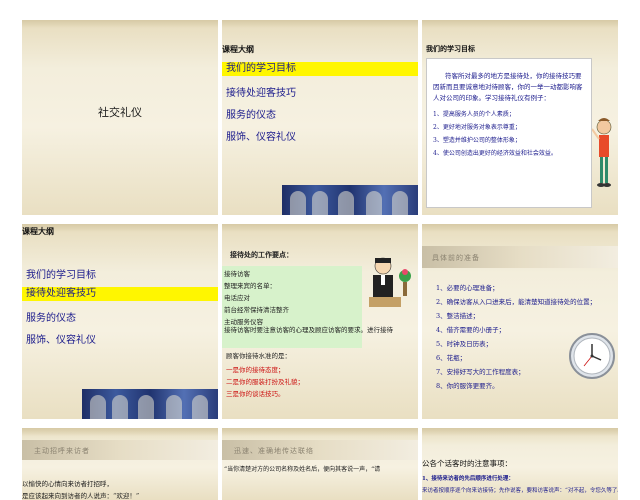 The image size is (640, 500). I want to click on outline-item: 接待处迎客技巧, so click(261, 93).